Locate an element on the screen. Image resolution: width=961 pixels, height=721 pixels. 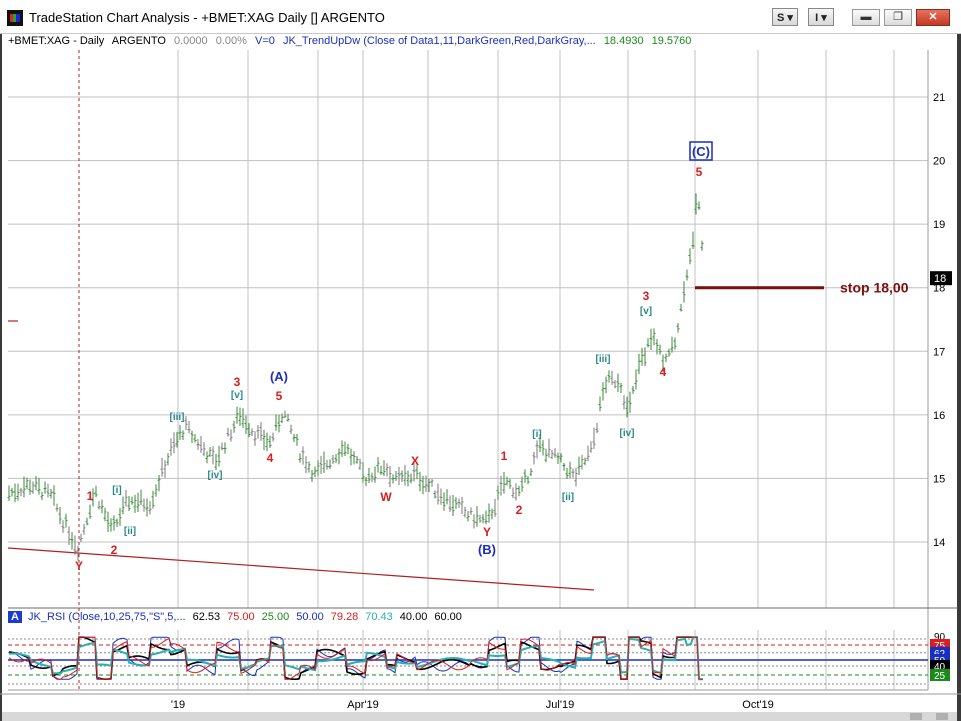
rsi-value-1: 75.00 is located at coordinates (241, 617).